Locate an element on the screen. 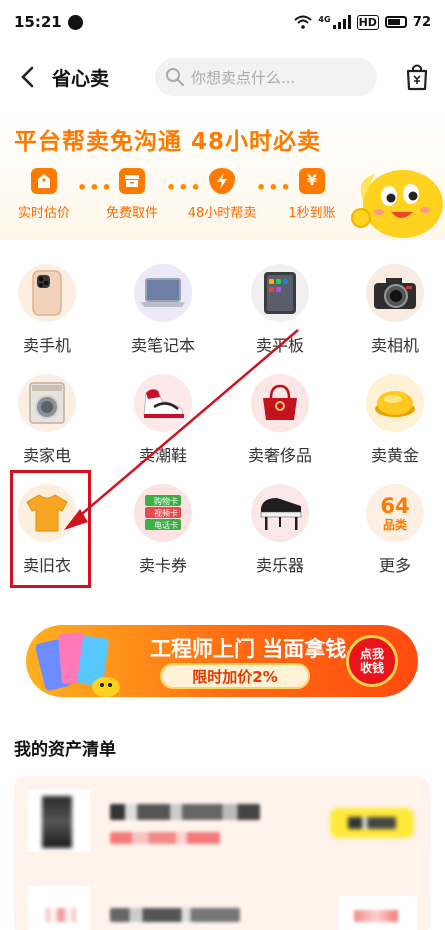 This screenshot has height=930, width=445. laptop-icon is located at coordinates (163, 293).